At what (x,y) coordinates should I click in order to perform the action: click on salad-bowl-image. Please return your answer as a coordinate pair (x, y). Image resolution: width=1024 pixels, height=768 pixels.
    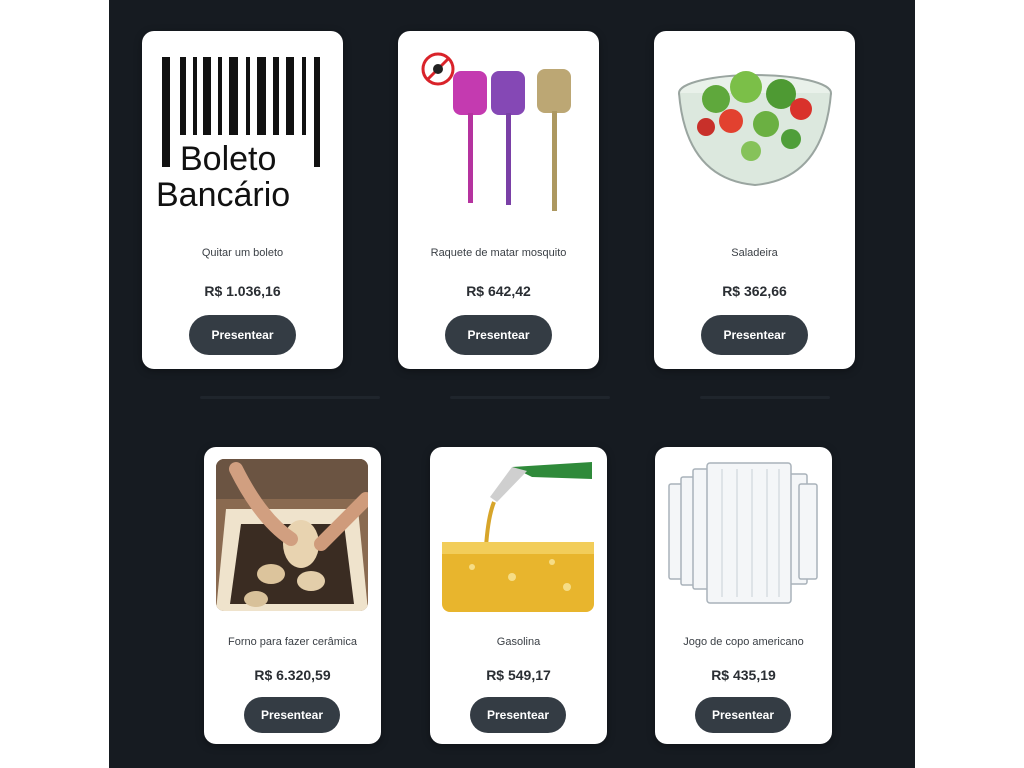
    Looking at the image, I should click on (755, 129).